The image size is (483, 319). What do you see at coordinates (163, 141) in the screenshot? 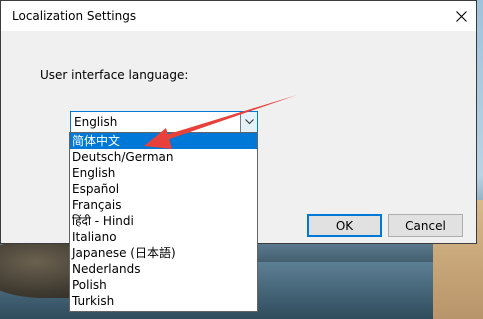
I see `language-option-chinese: 简体中文` at bounding box center [163, 141].